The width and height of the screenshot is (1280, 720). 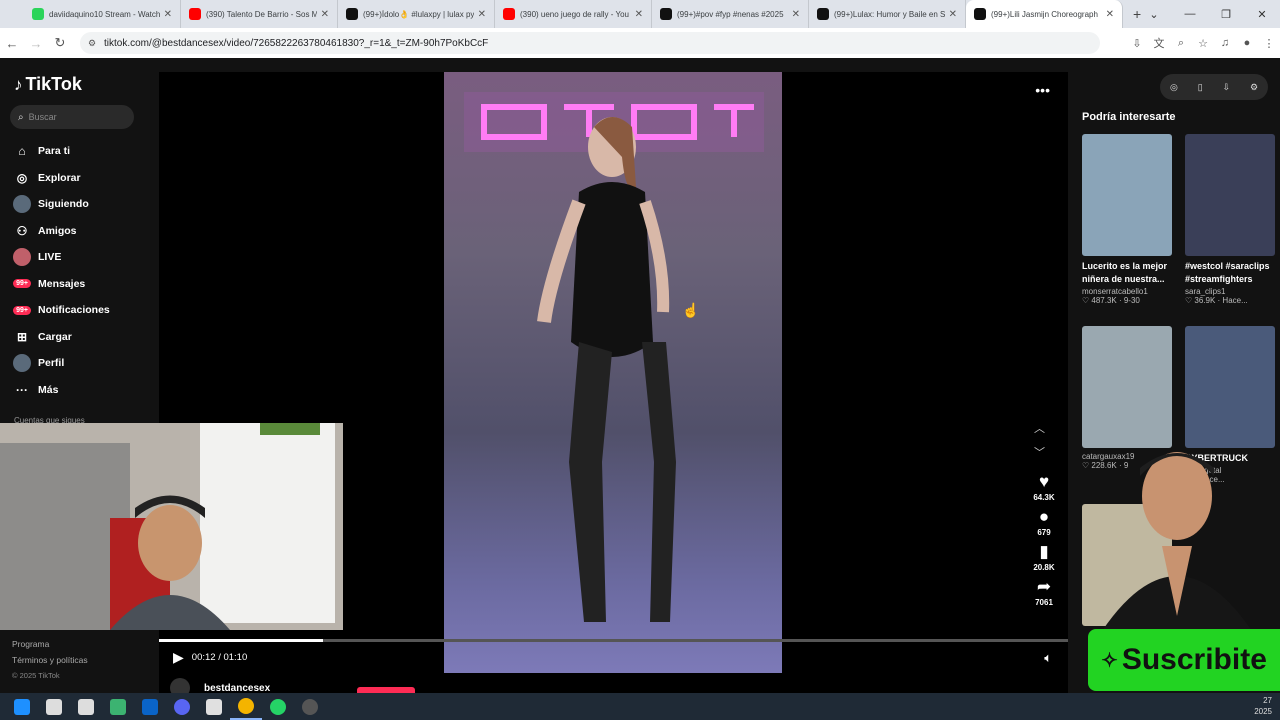 What do you see at coordinates (246, 706) in the screenshot?
I see `chrome-icon` at bounding box center [246, 706].